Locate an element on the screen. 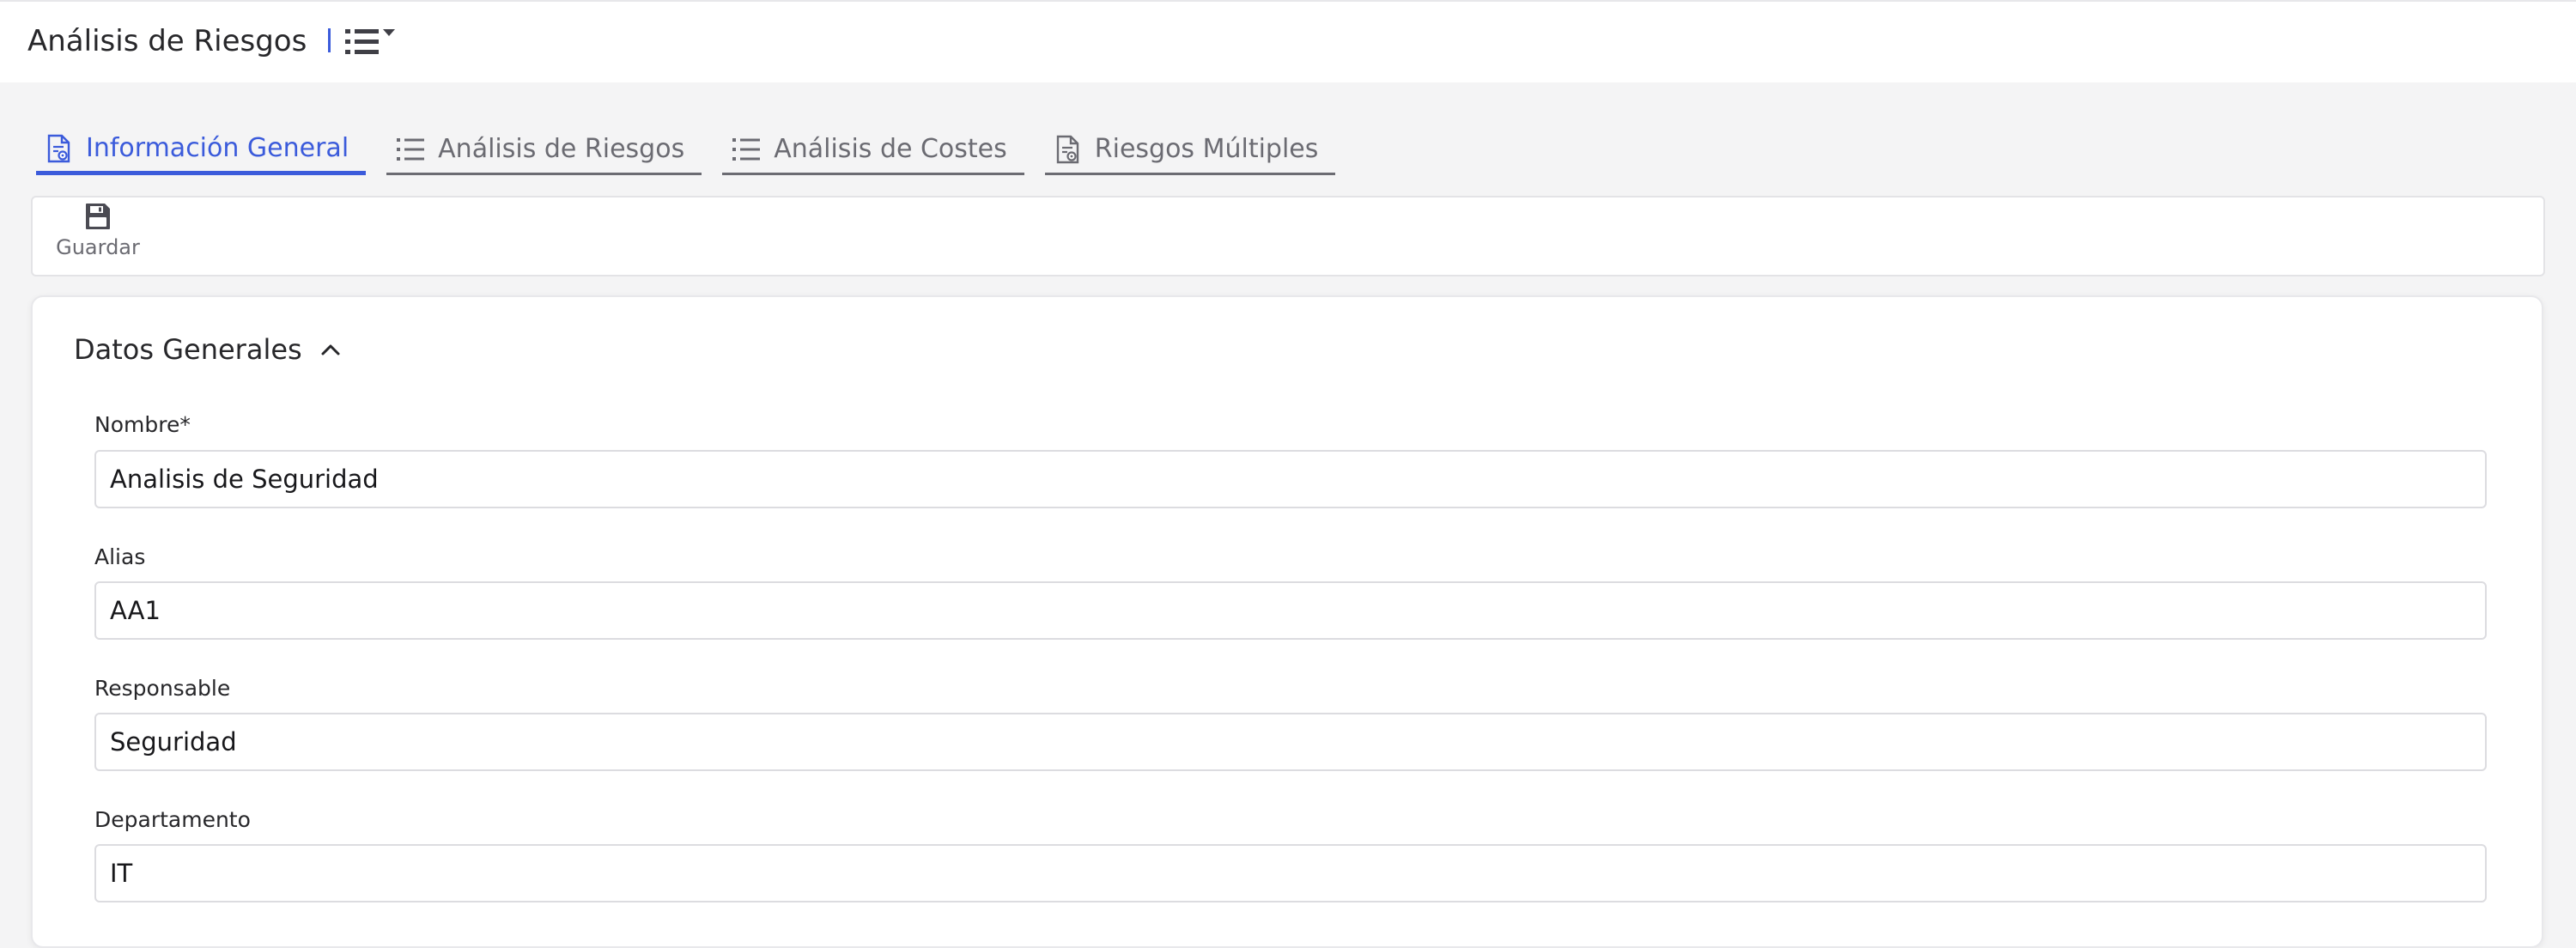  tab-riesgos-multiples: Riesgos Múltiples is located at coordinates (1190, 150).